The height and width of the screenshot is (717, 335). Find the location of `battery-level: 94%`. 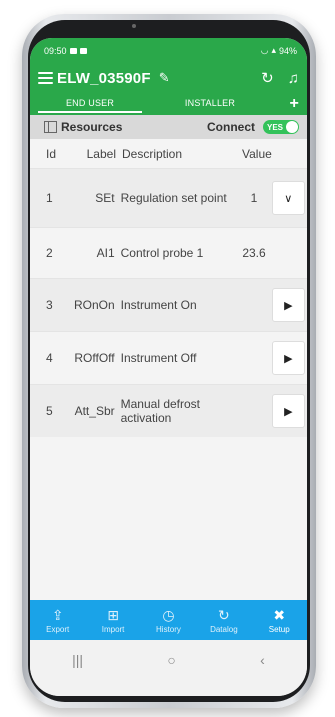

battery-level: 94% is located at coordinates (287, 50).